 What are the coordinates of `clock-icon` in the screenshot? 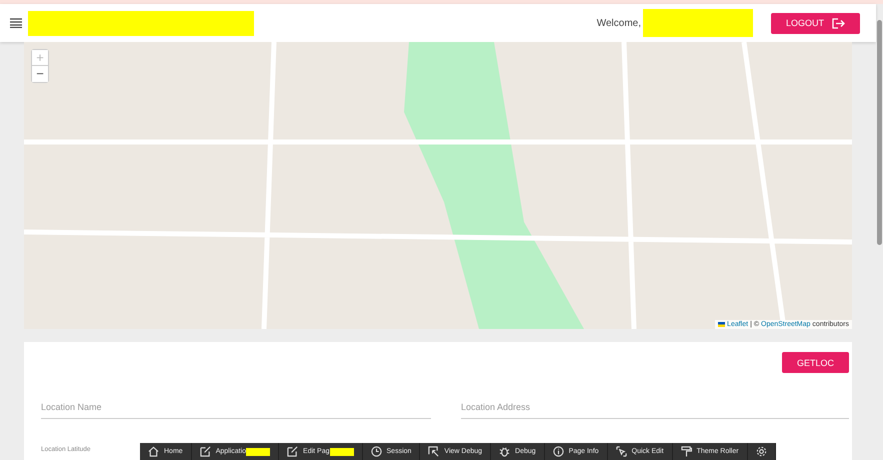 It's located at (376, 451).